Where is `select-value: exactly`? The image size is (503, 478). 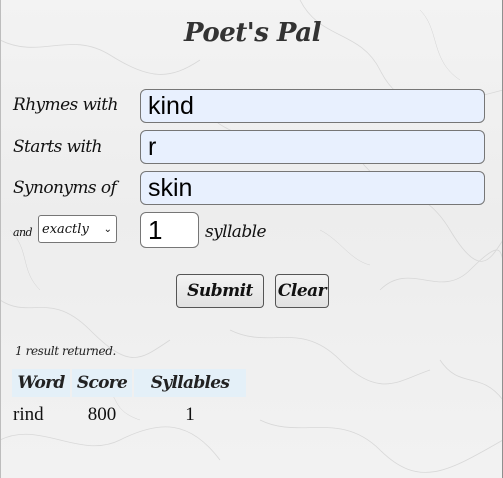
select-value: exactly is located at coordinates (65, 229).